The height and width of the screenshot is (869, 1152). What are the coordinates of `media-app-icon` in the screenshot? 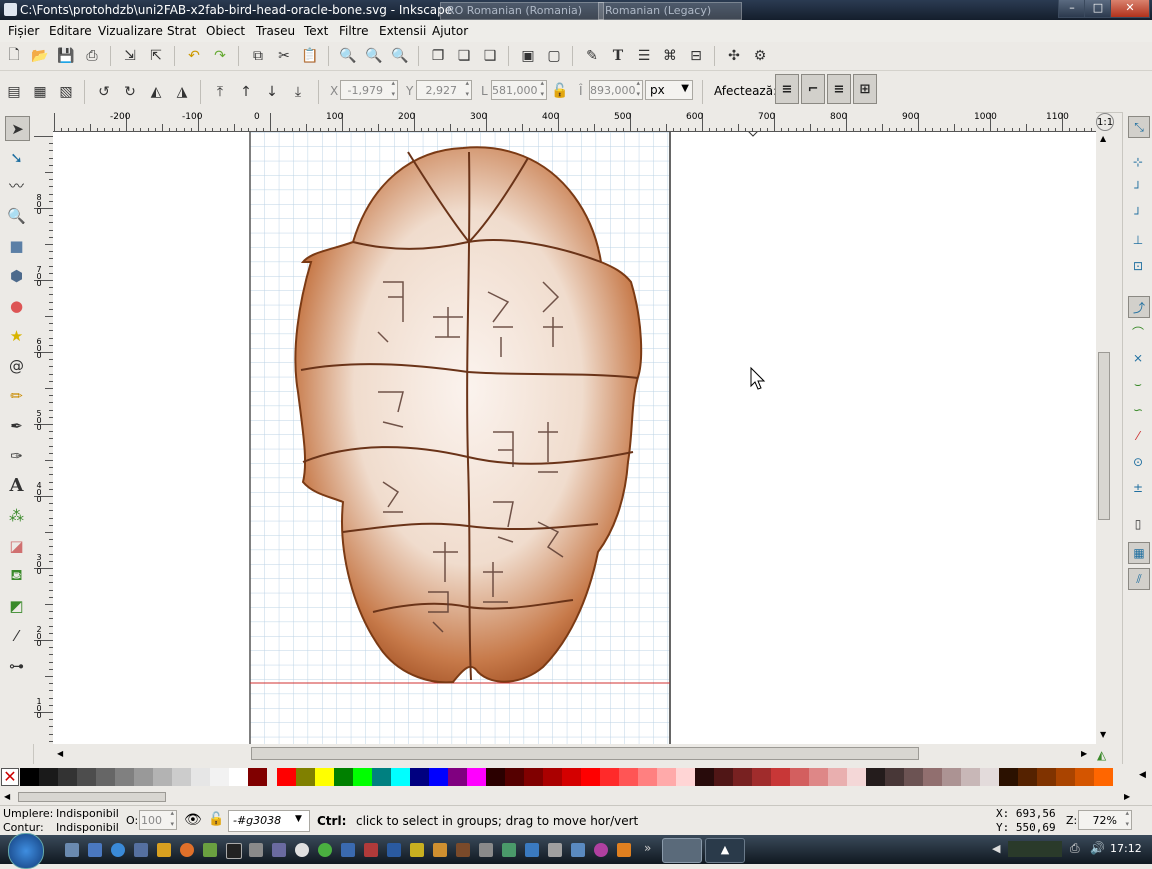 It's located at (164, 850).